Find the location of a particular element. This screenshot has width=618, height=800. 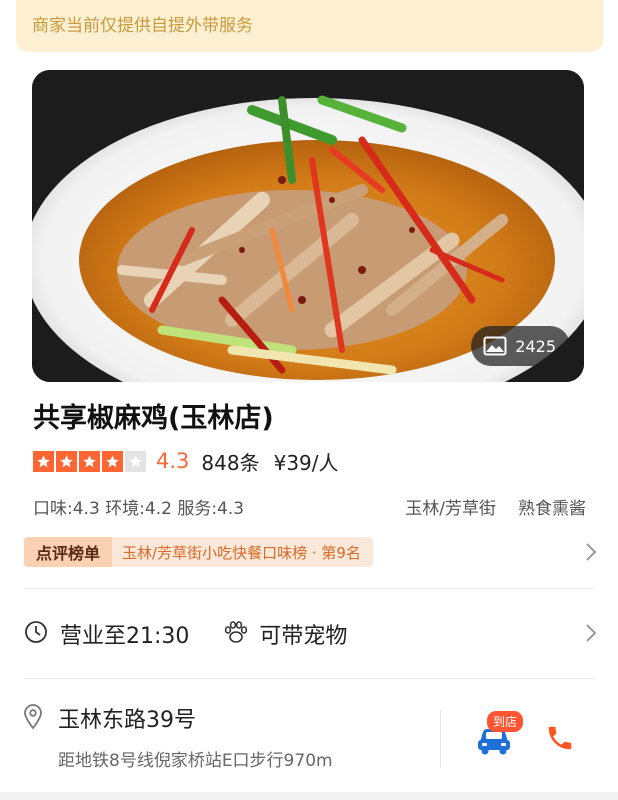

photo-count-value: 2425 is located at coordinates (535, 346).